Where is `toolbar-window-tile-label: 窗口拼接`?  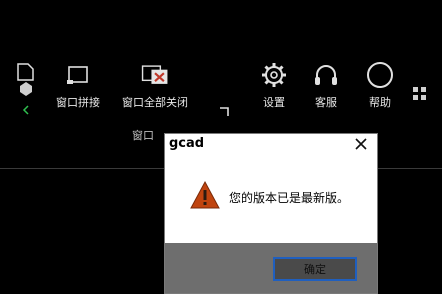 toolbar-window-tile-label: 窗口拼接 is located at coordinates (78, 102).